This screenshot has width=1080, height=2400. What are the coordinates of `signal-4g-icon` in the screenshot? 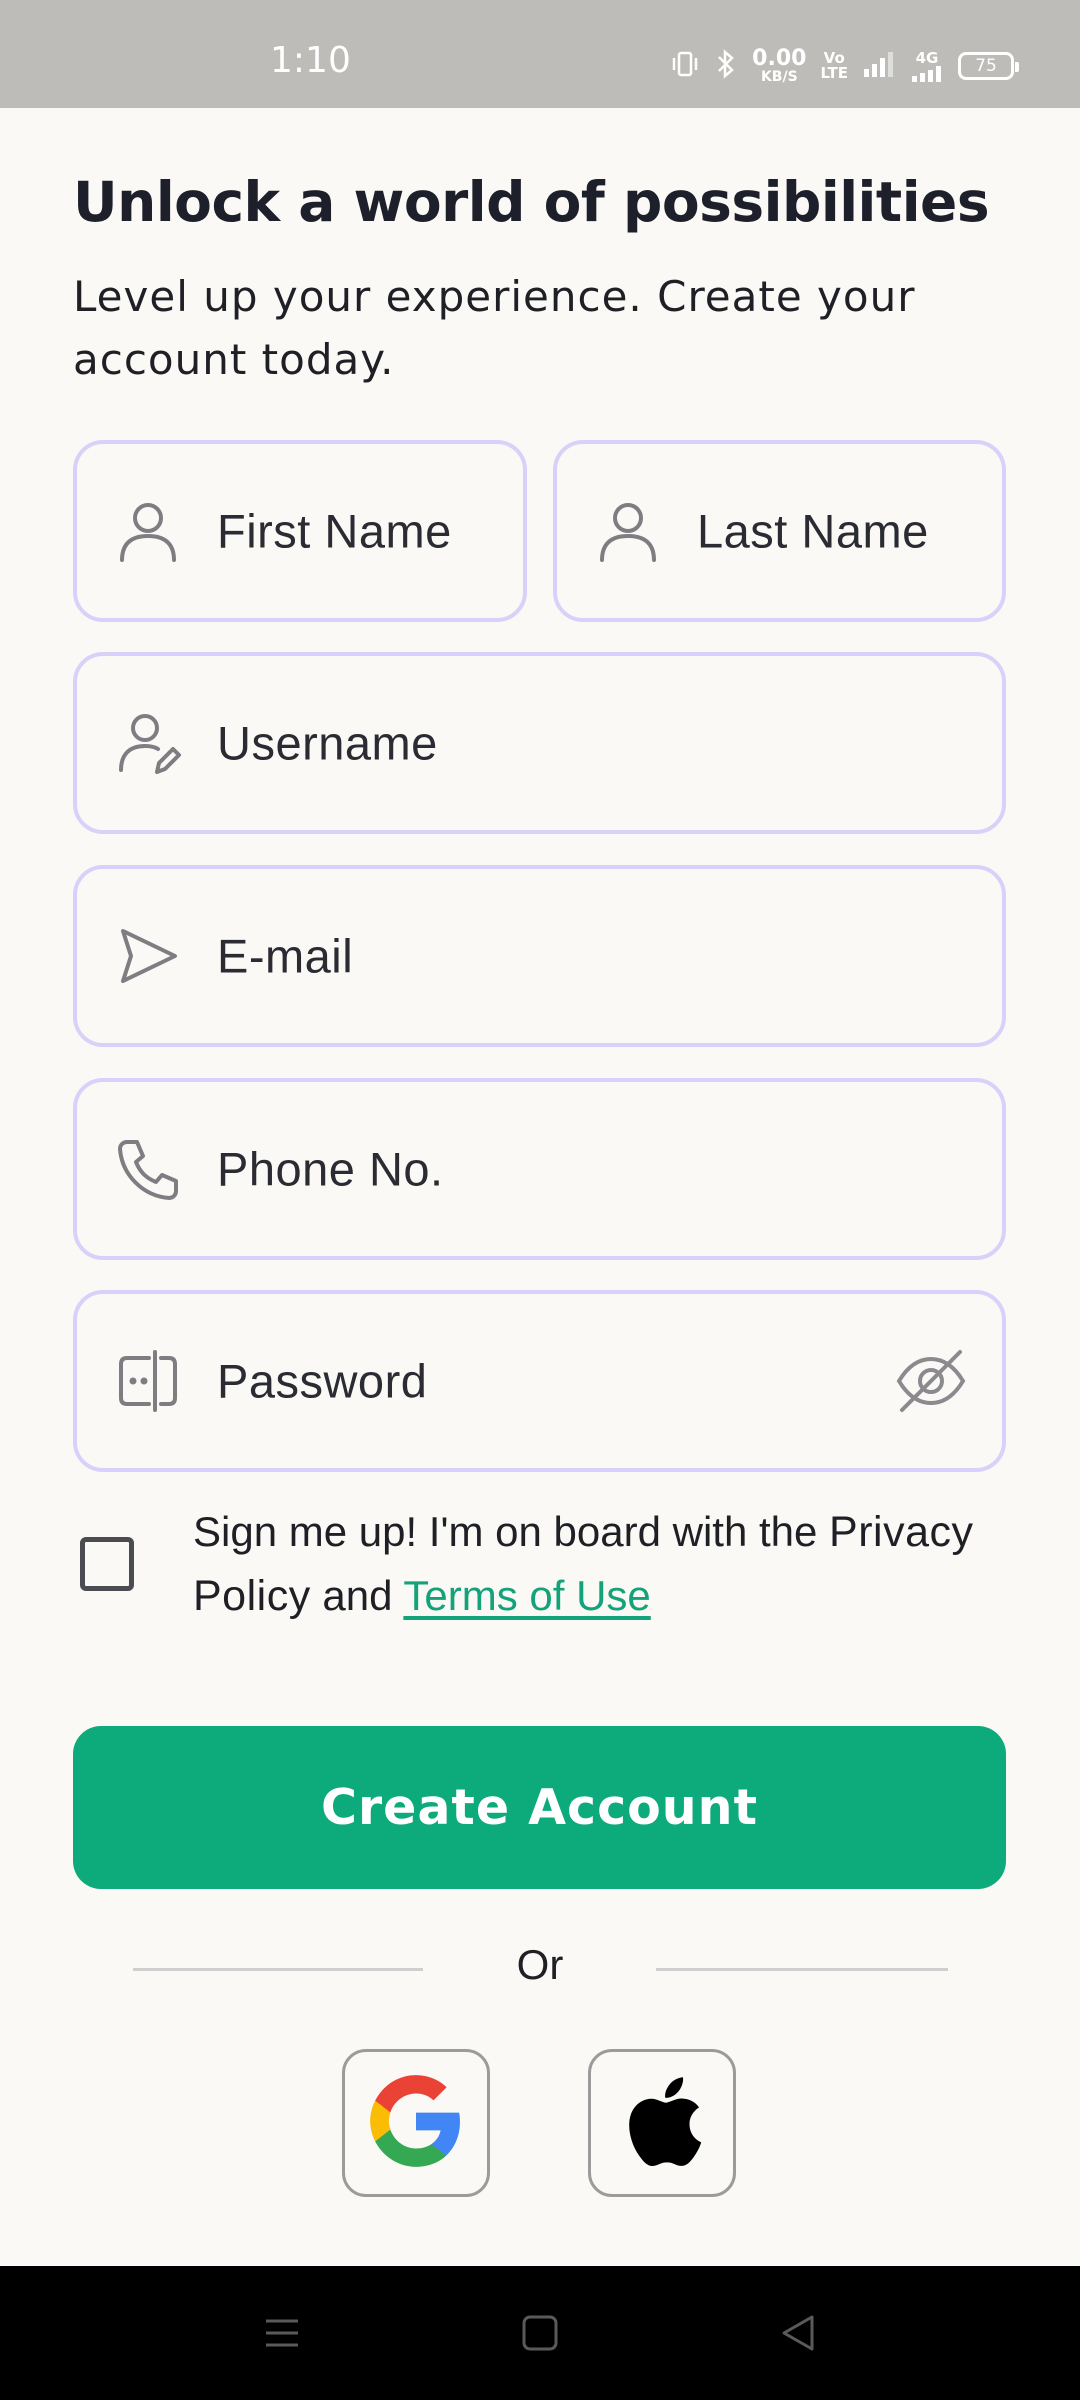 It's located at (926, 73).